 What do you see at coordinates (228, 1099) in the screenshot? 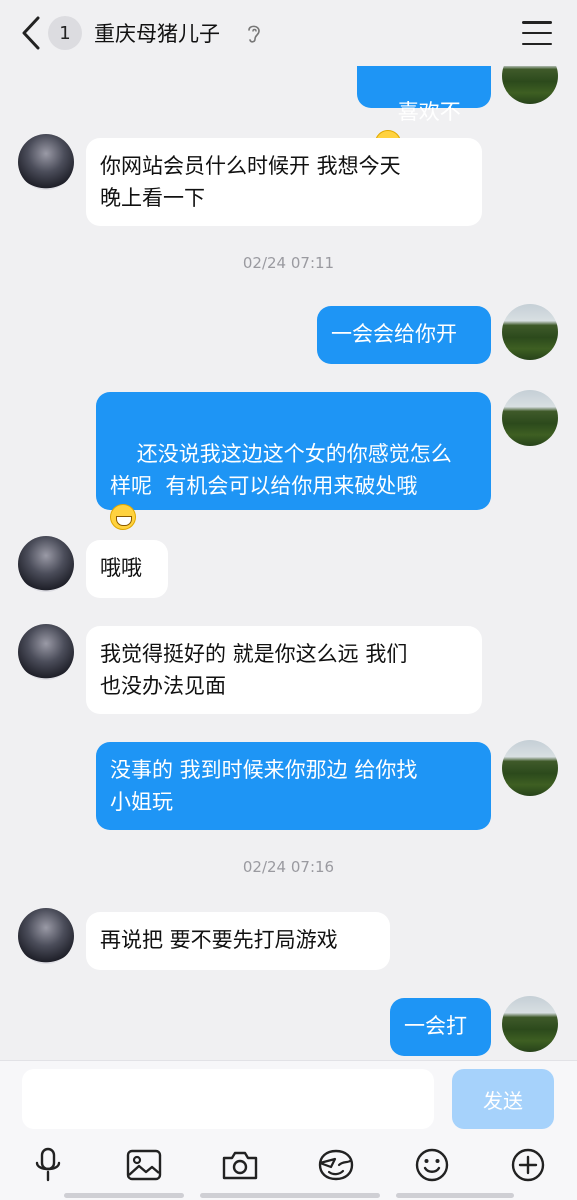
I see `message-input` at bounding box center [228, 1099].